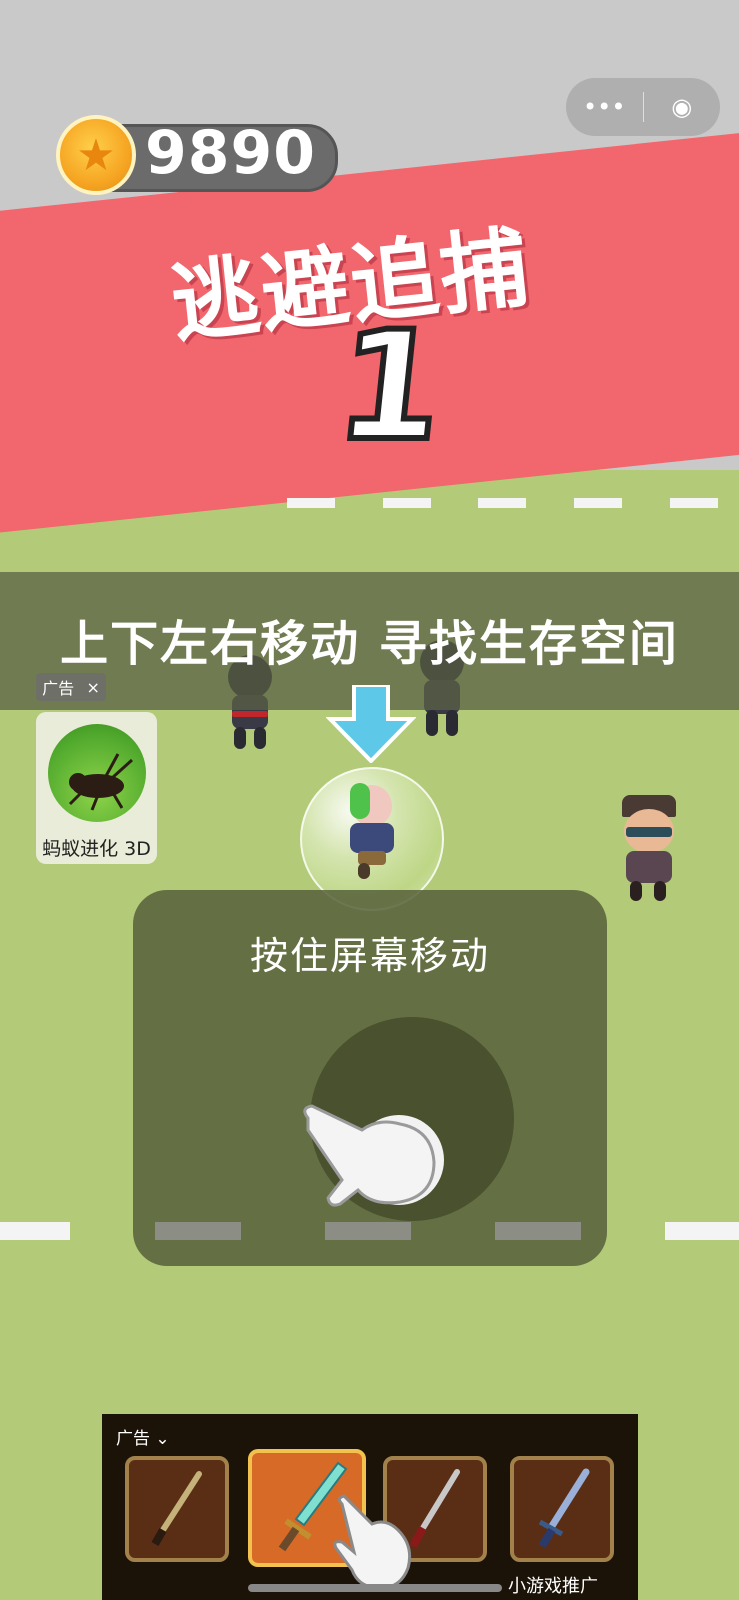  I want to click on down-arrow-icon, so click(371, 723).